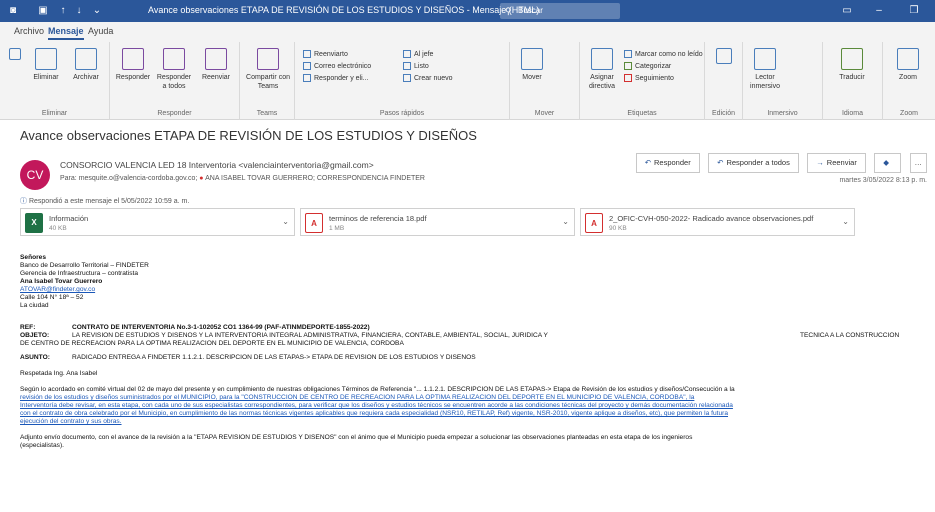  Describe the element at coordinates (883, 180) in the screenshot. I see `message-date: martes 3/05/2022 8:13 p. m.` at that location.